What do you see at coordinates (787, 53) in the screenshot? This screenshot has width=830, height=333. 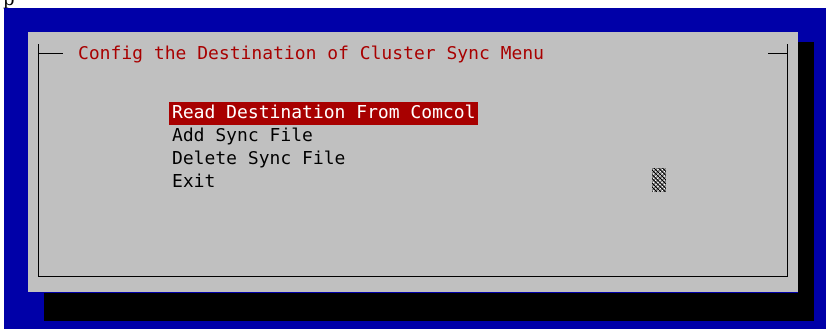 I see `title-tick-right` at bounding box center [787, 53].